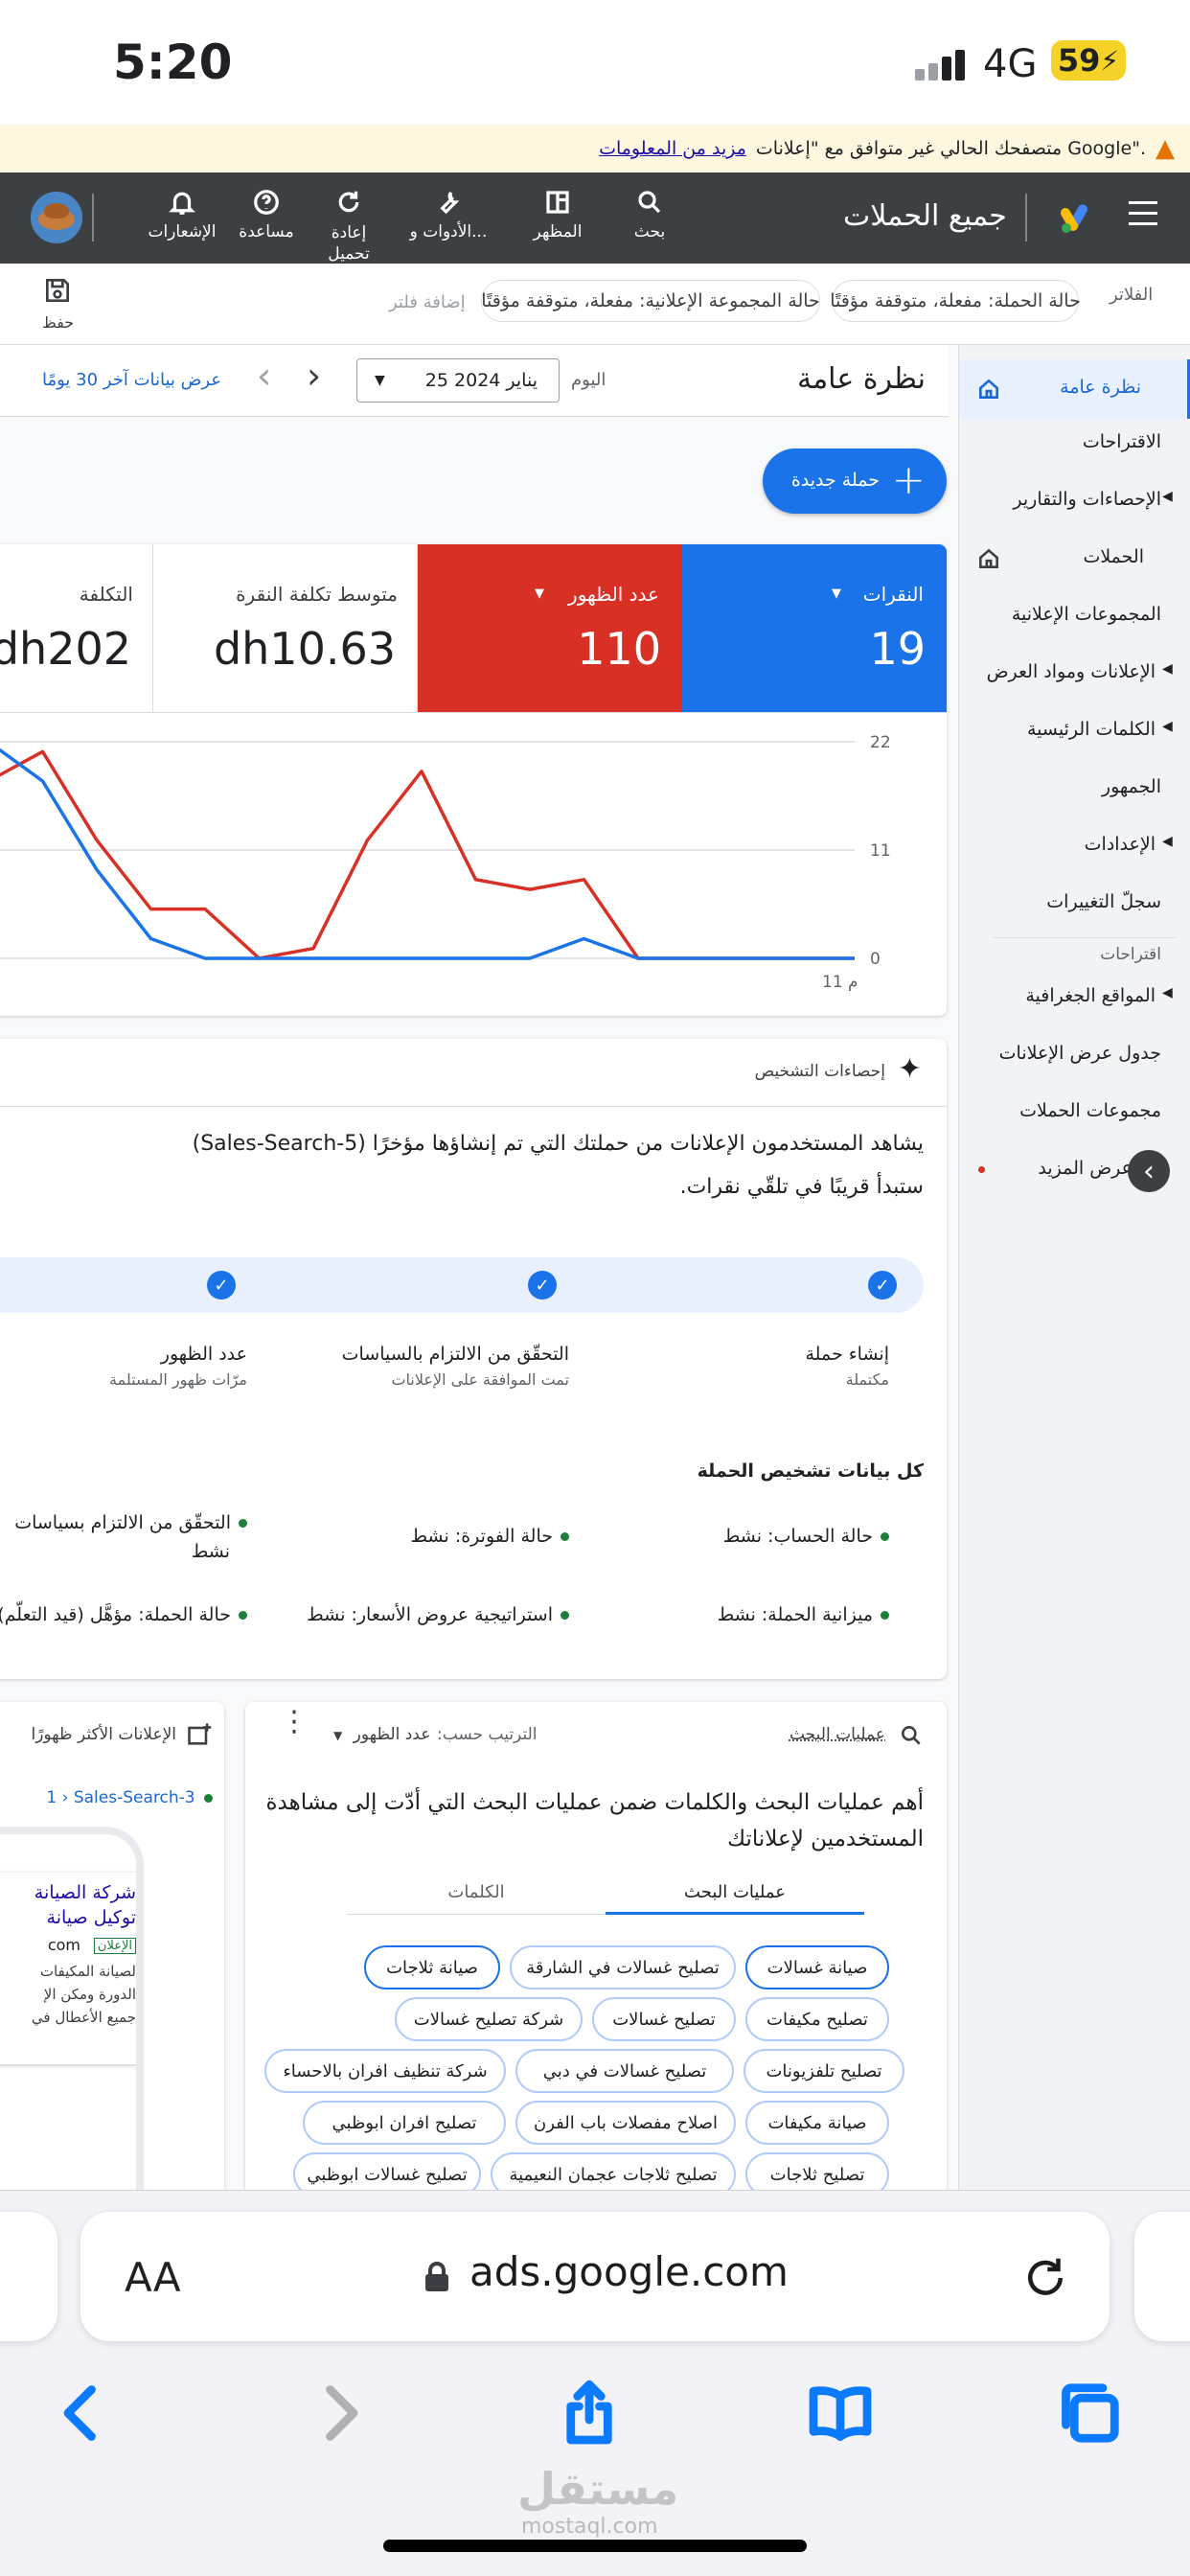 The height and width of the screenshot is (2576, 1190). I want to click on sidebar-item-campaigns: الحملات, so click(1113, 556).